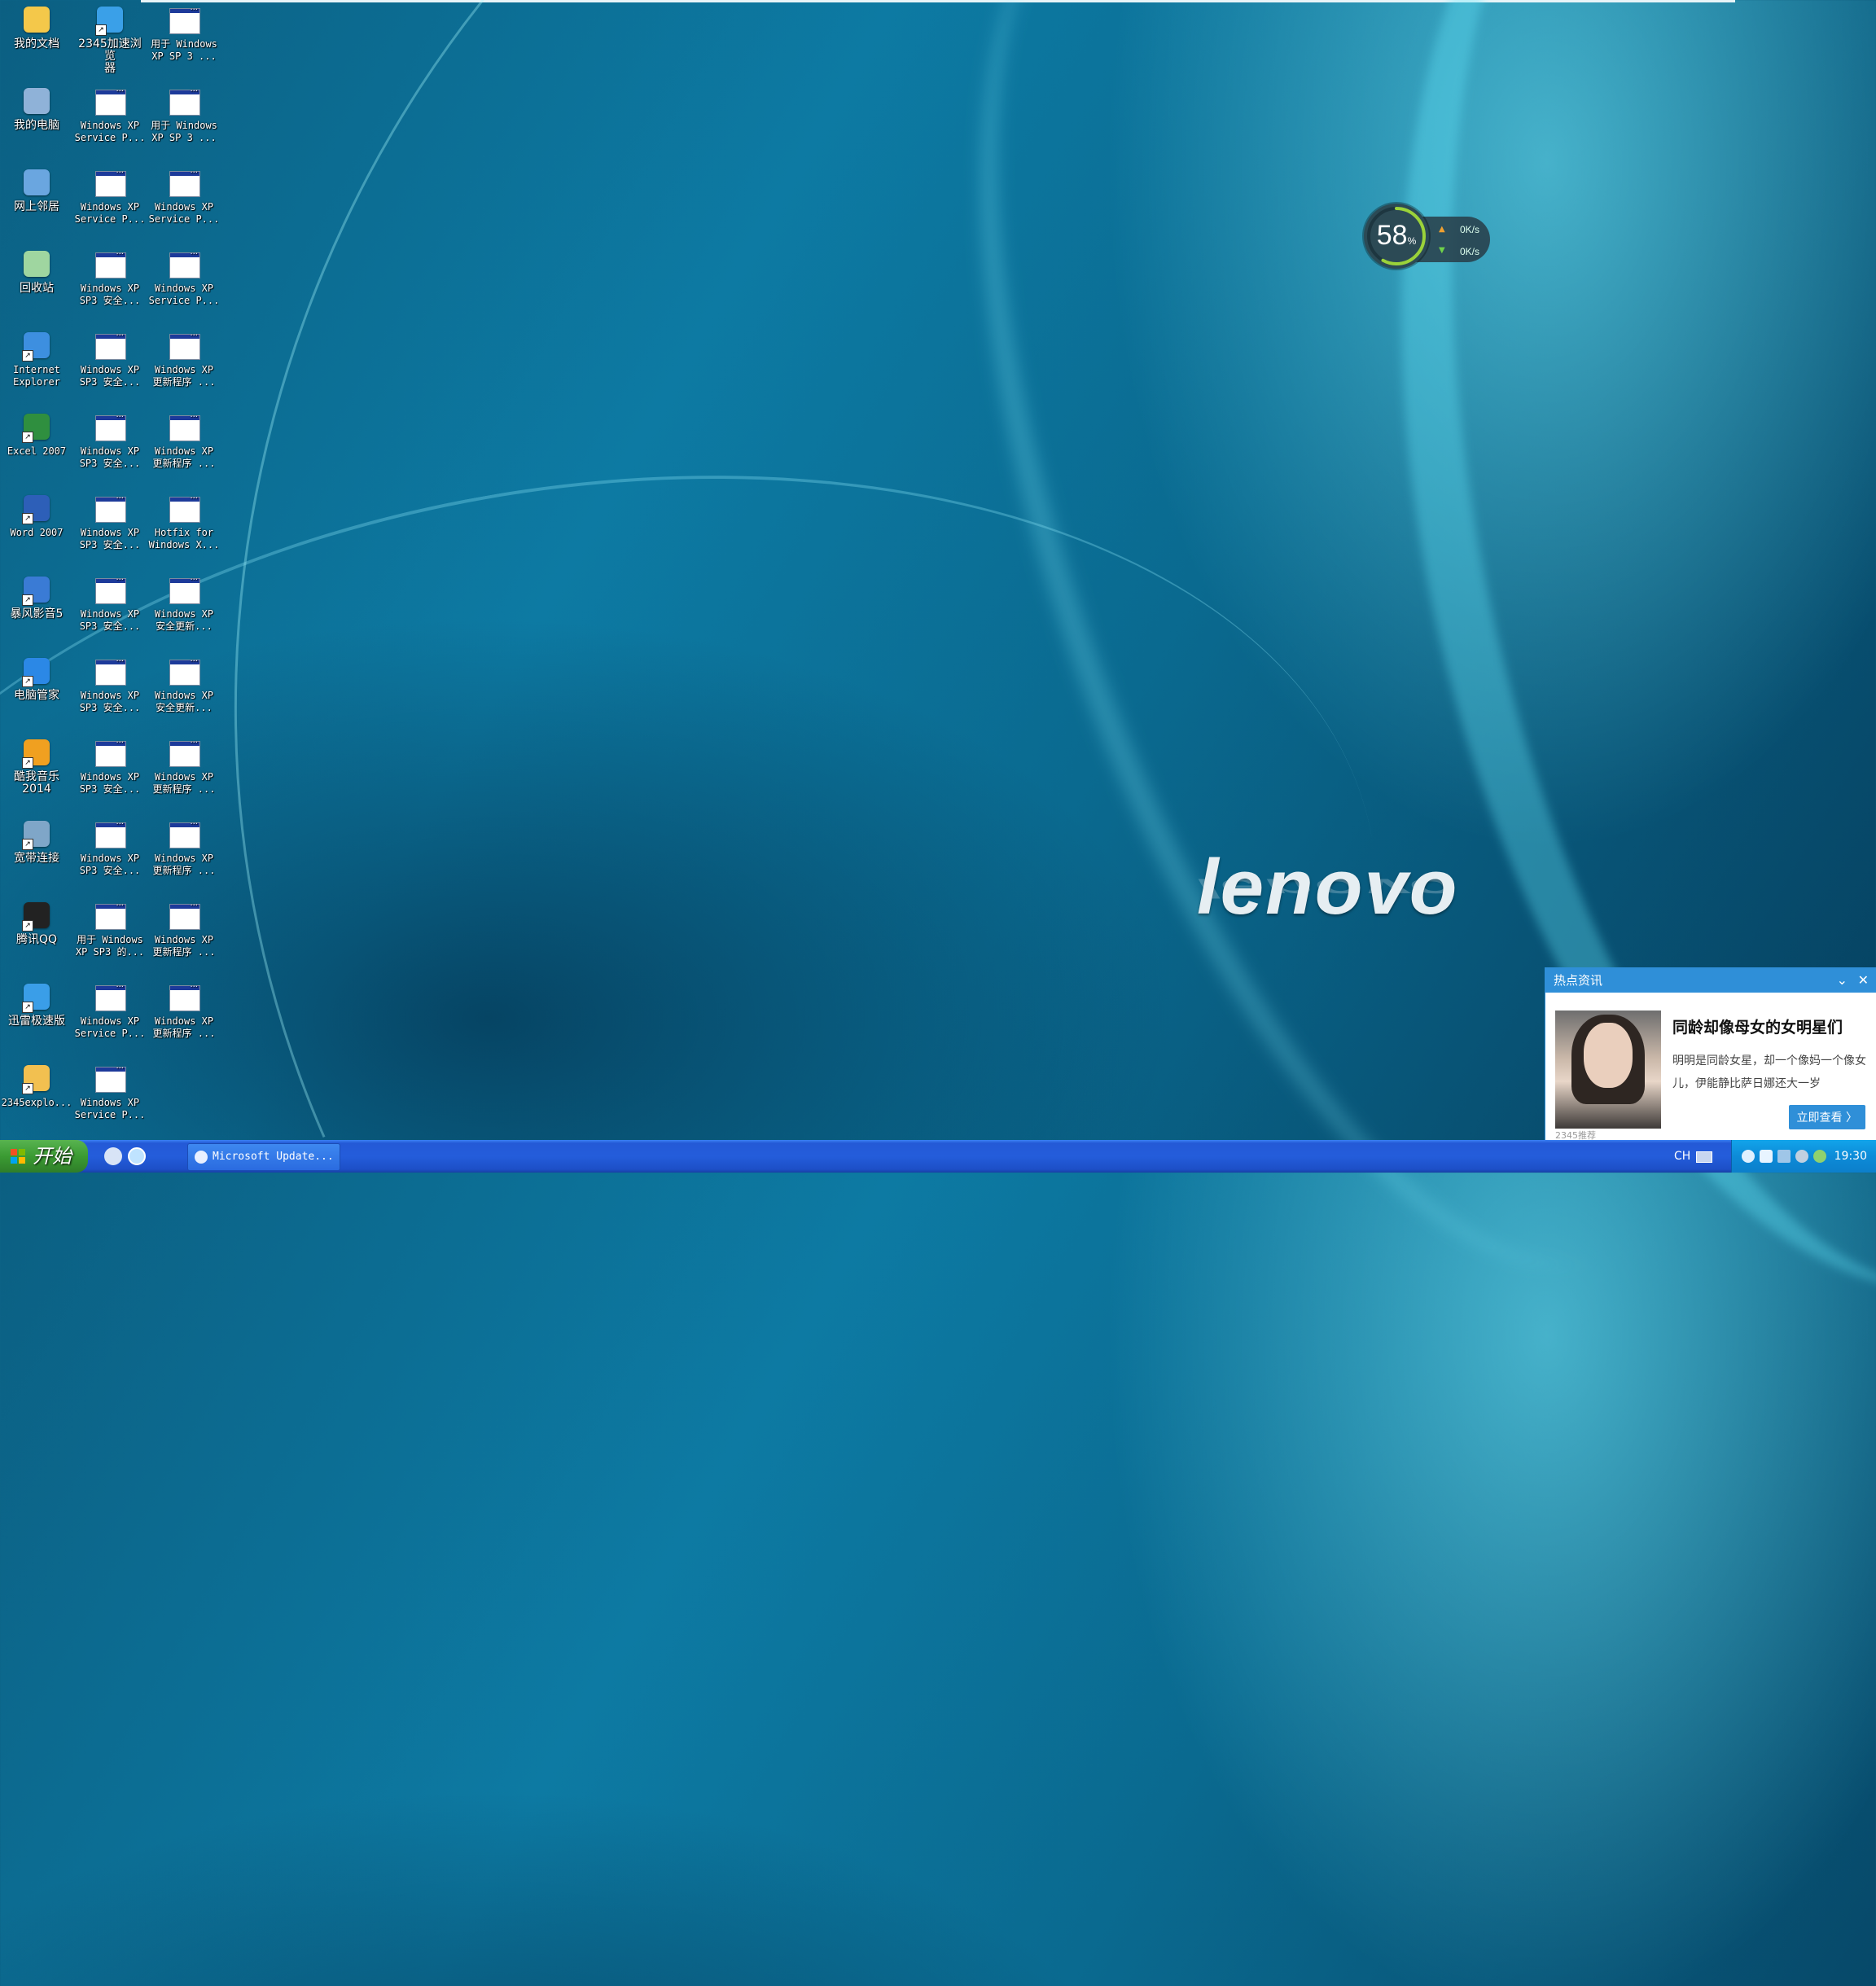 The image size is (1876, 1986). Describe the element at coordinates (44, 1156) in the screenshot. I see `start-button: 开始` at that location.